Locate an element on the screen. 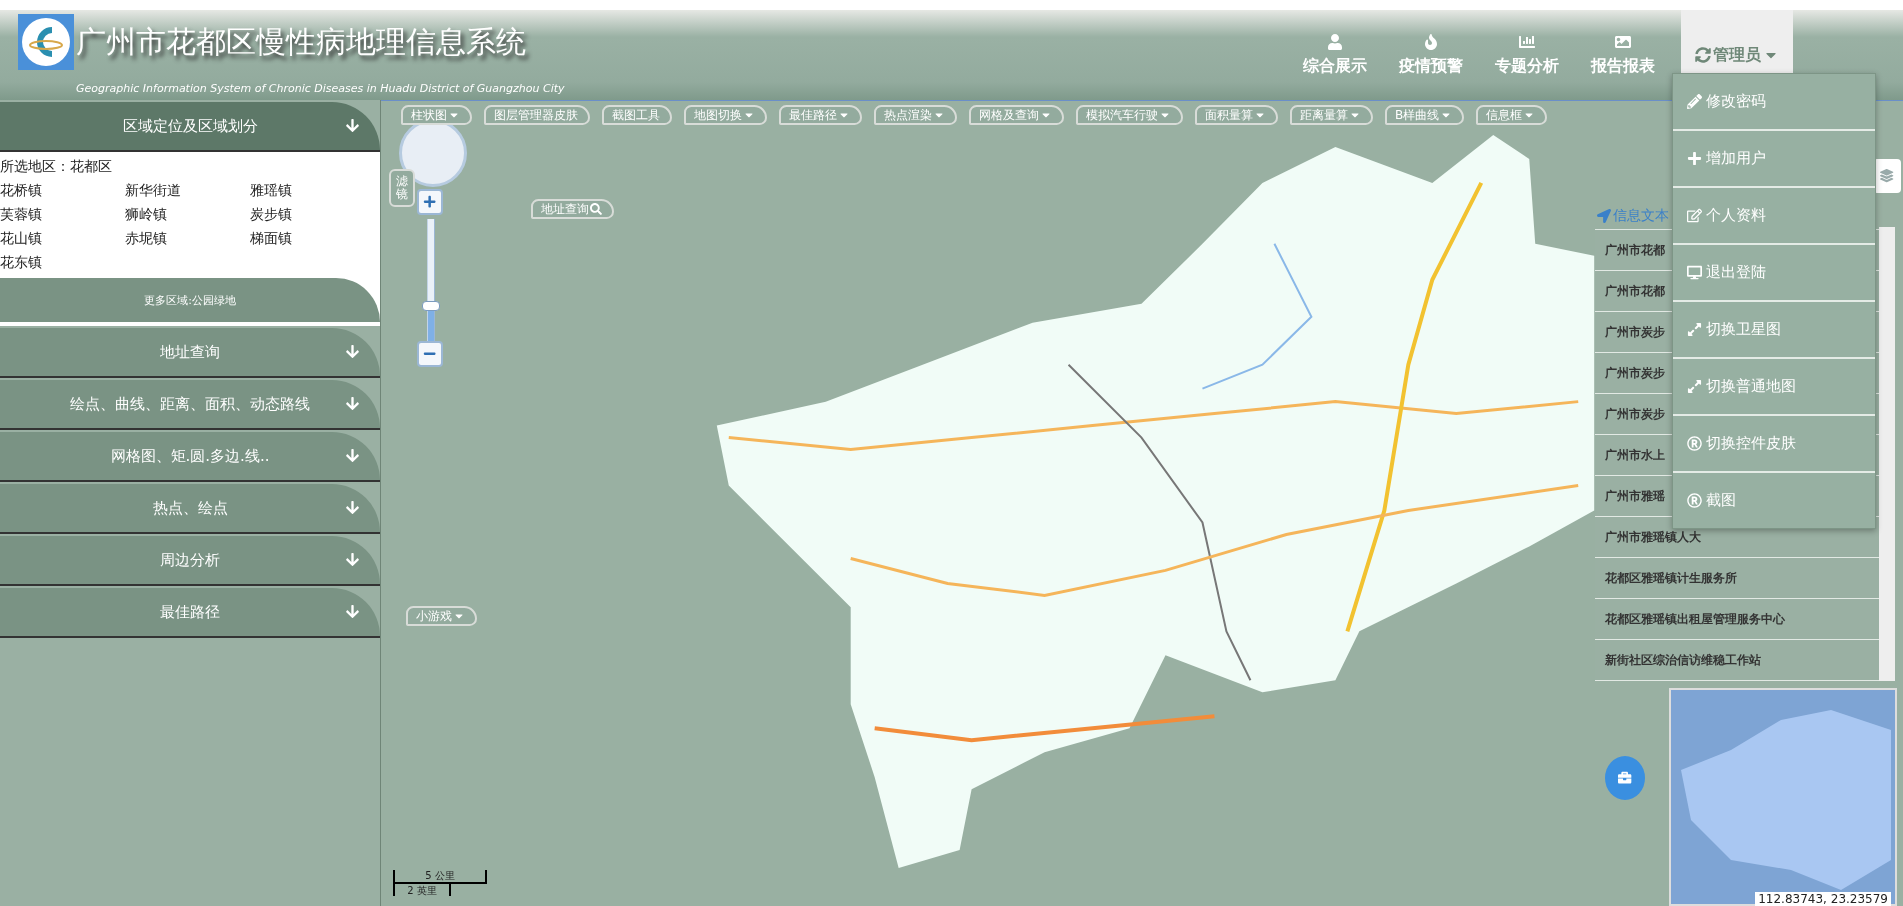  mini-game-button: 小游戏 is located at coordinates (441, 616).